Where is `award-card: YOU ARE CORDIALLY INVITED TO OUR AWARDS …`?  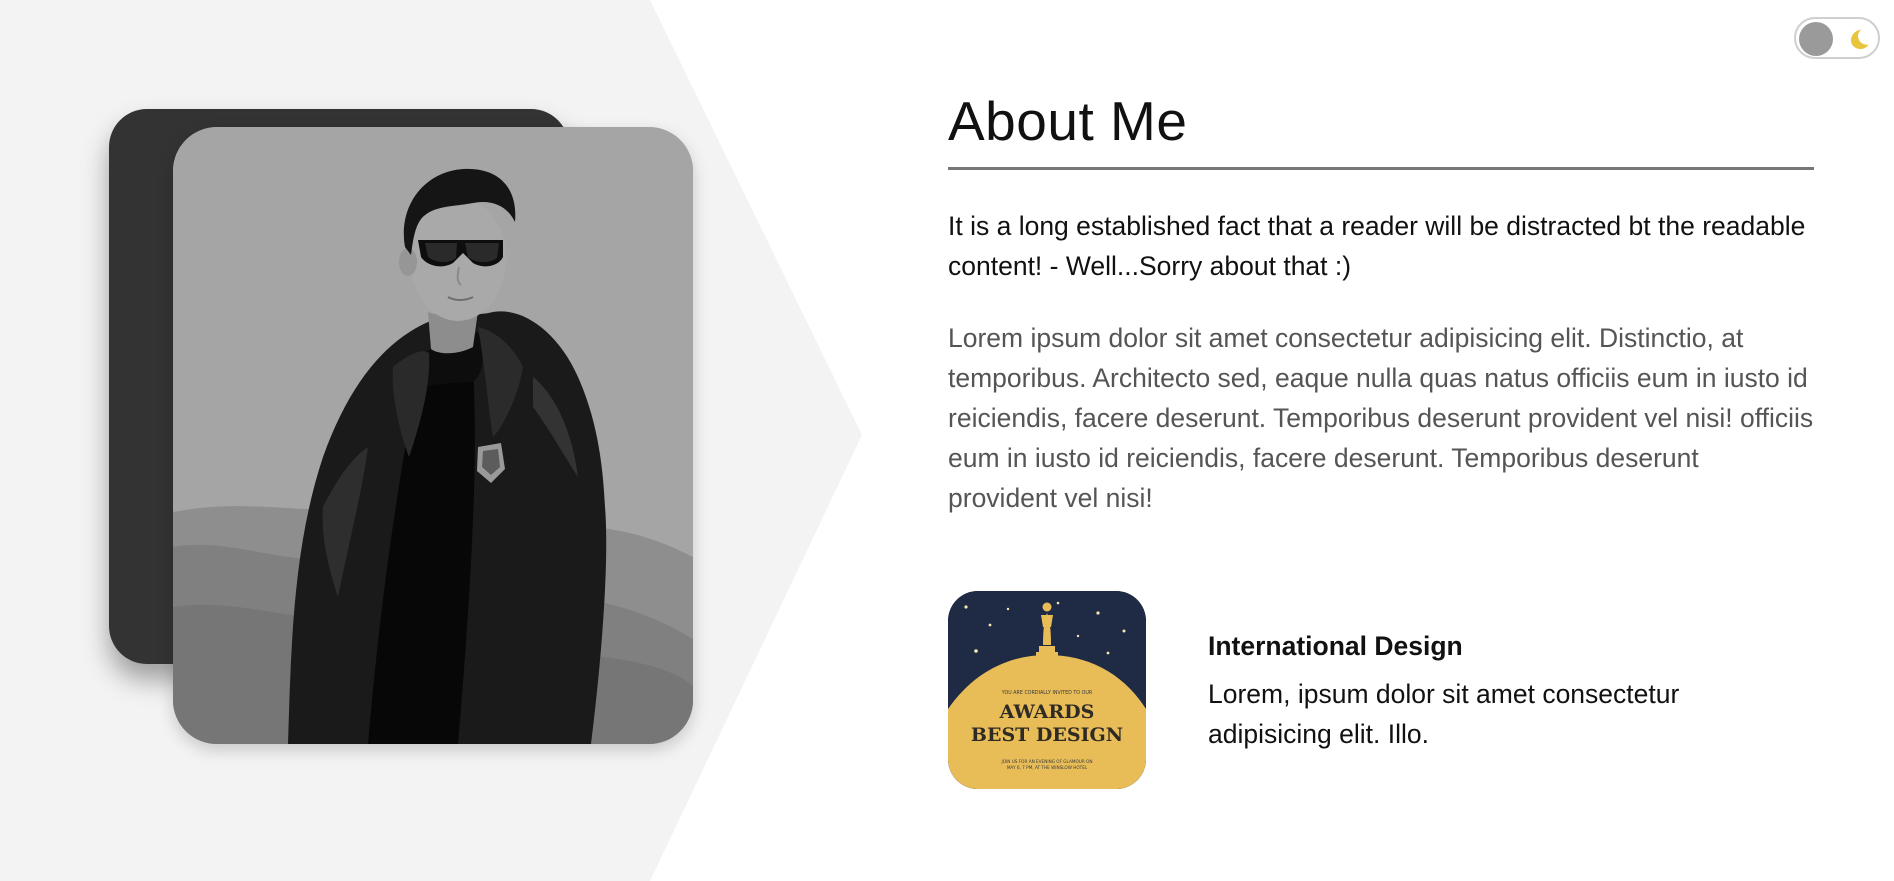
award-card: YOU ARE CORDIALLY INVITED TO OUR AWARDS … is located at coordinates (1381, 690).